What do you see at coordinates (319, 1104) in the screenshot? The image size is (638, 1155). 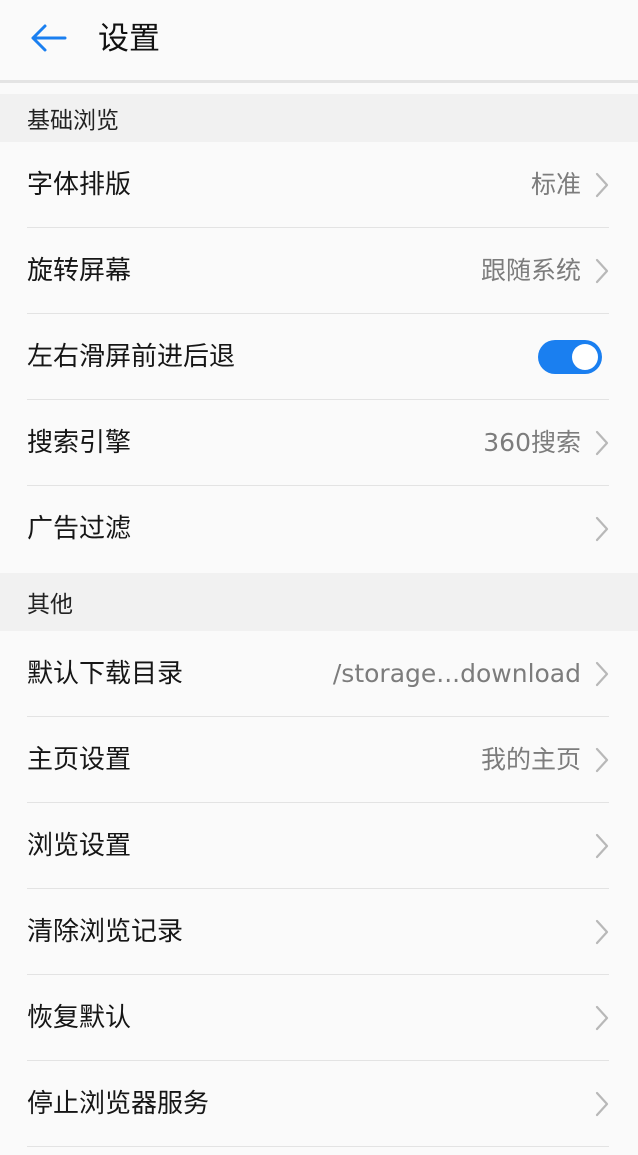 I see `setting-row-stop-service: 停止浏览器服务` at bounding box center [319, 1104].